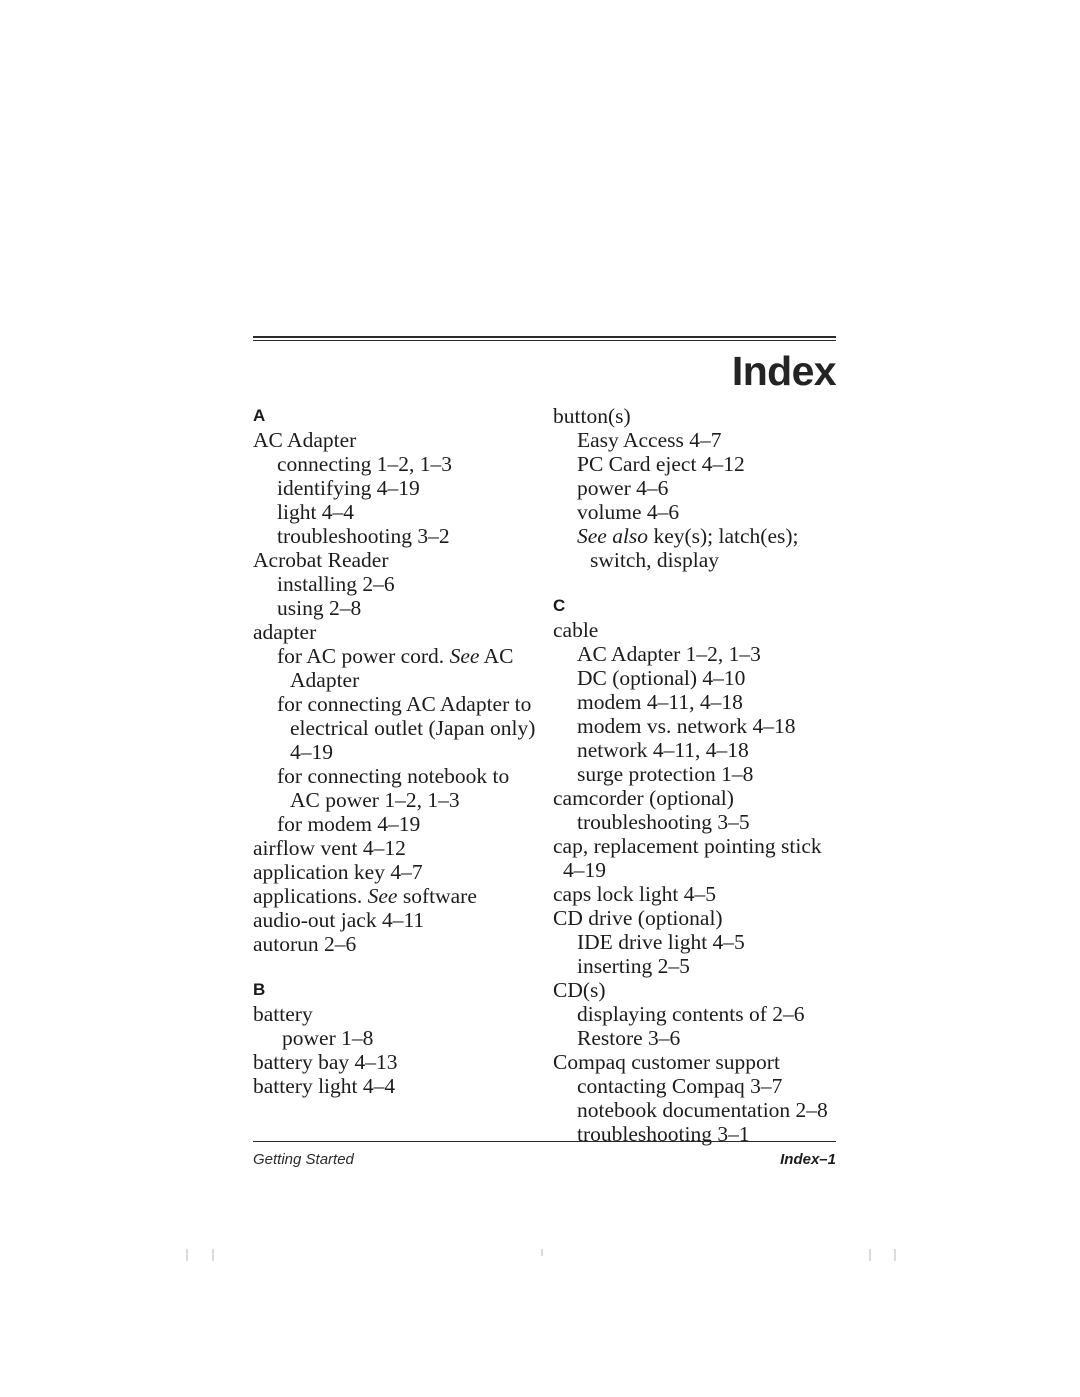 The height and width of the screenshot is (1397, 1080). I want to click on index-subentry: AC Adapter 1–2, 1–3, so click(669, 654).